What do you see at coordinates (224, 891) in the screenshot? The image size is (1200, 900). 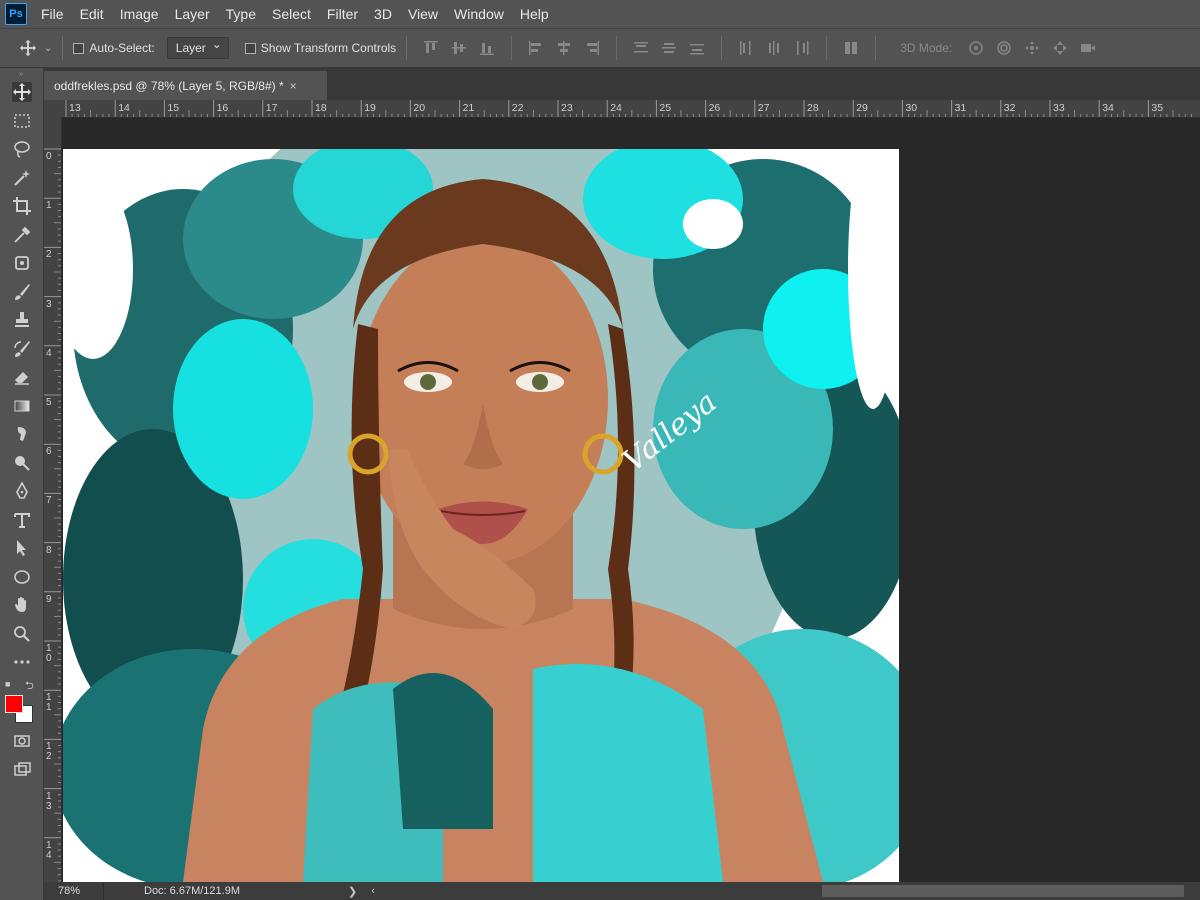 I see `document-info: Doc: 6.67M/121.9M` at bounding box center [224, 891].